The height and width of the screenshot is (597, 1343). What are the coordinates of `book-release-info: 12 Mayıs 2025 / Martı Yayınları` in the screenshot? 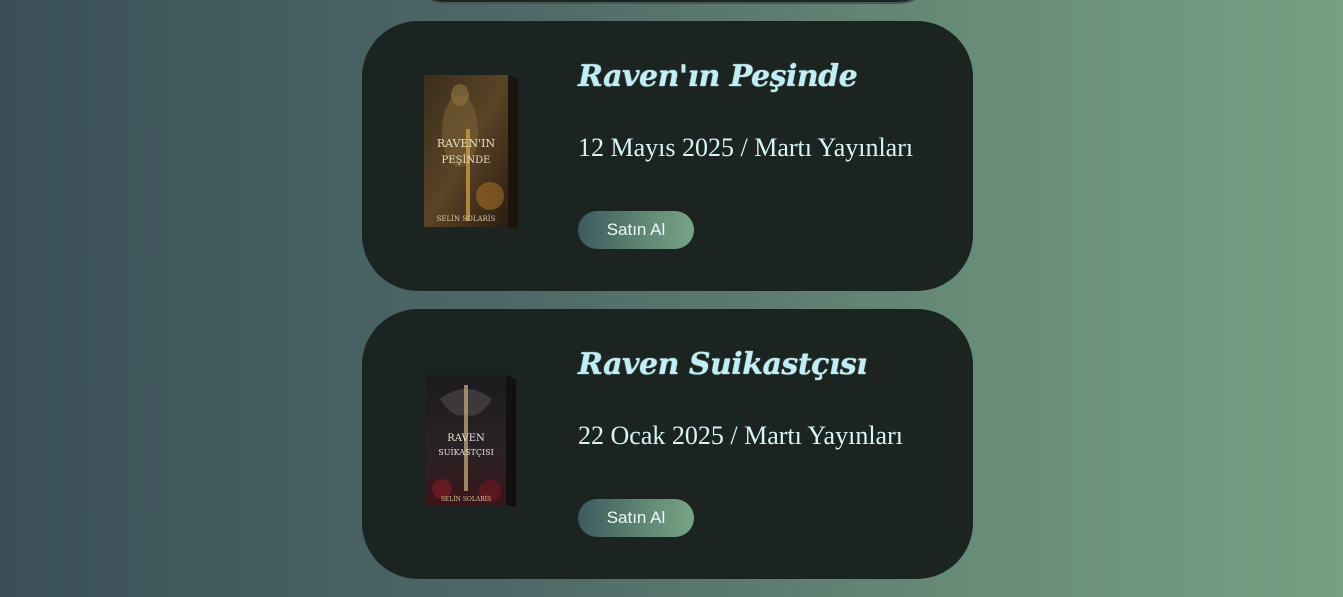 It's located at (746, 147).